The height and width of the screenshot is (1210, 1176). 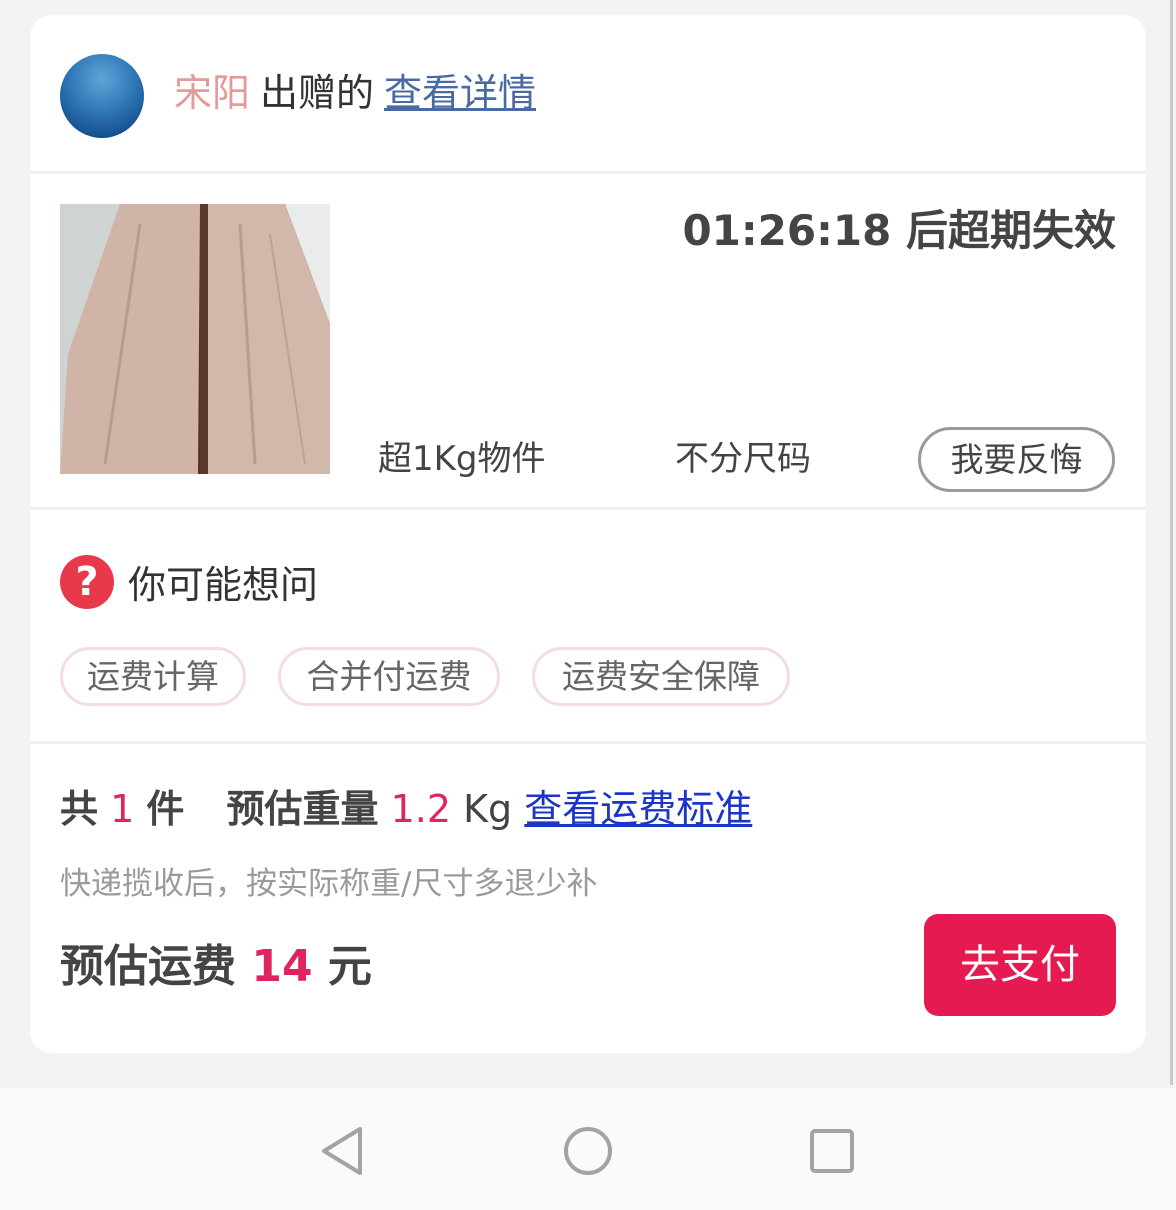 I want to click on circle-home-icon, so click(x=588, y=1151).